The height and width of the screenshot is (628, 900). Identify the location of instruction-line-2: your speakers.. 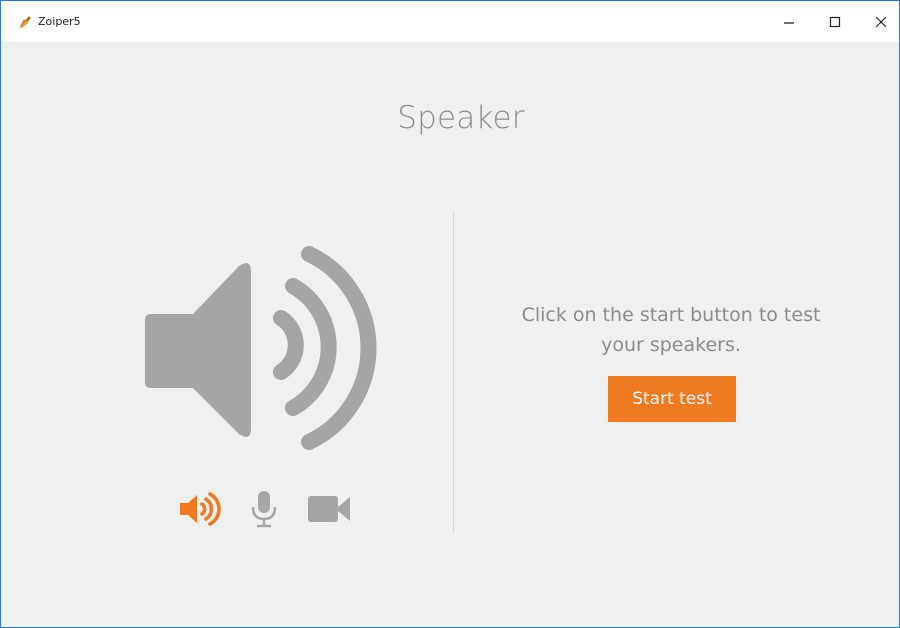
(671, 345).